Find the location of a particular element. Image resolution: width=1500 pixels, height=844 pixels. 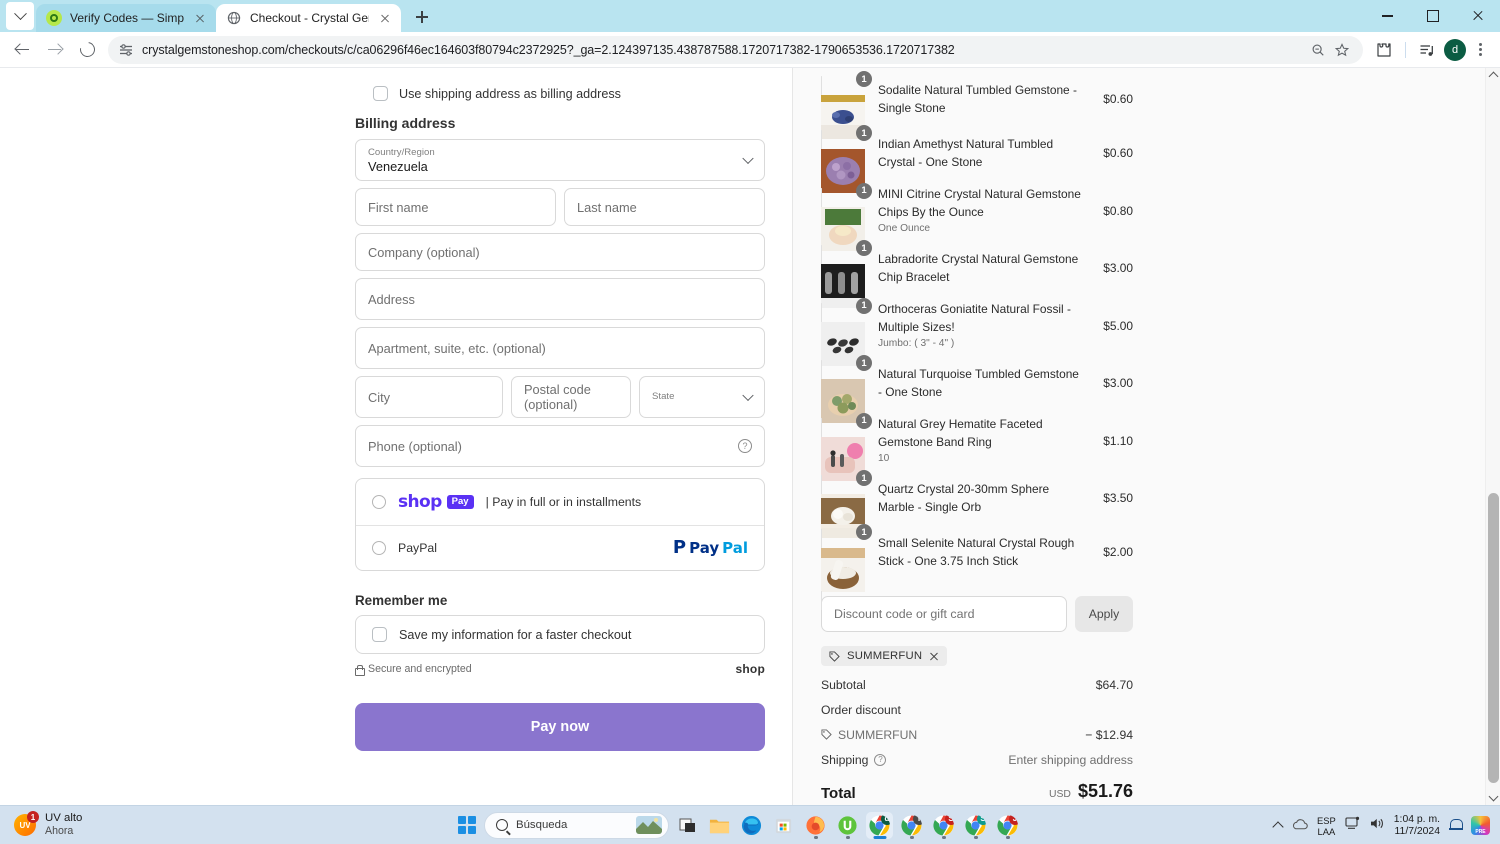

taskbar-clock: 1:04 p. m. 11/7/2024 is located at coordinates (1417, 826).